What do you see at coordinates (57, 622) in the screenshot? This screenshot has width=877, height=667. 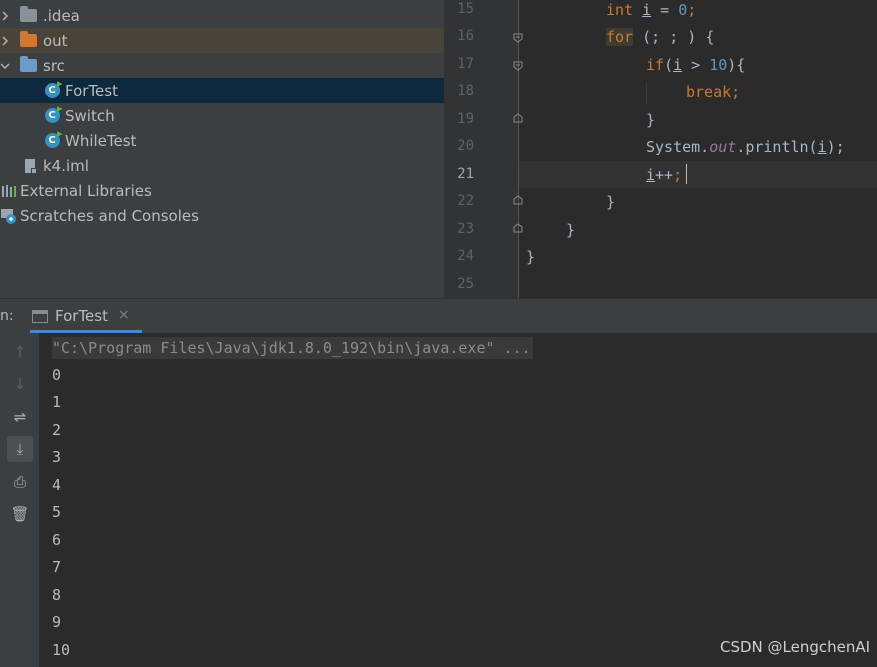 I see `console-output-line: 9` at bounding box center [57, 622].